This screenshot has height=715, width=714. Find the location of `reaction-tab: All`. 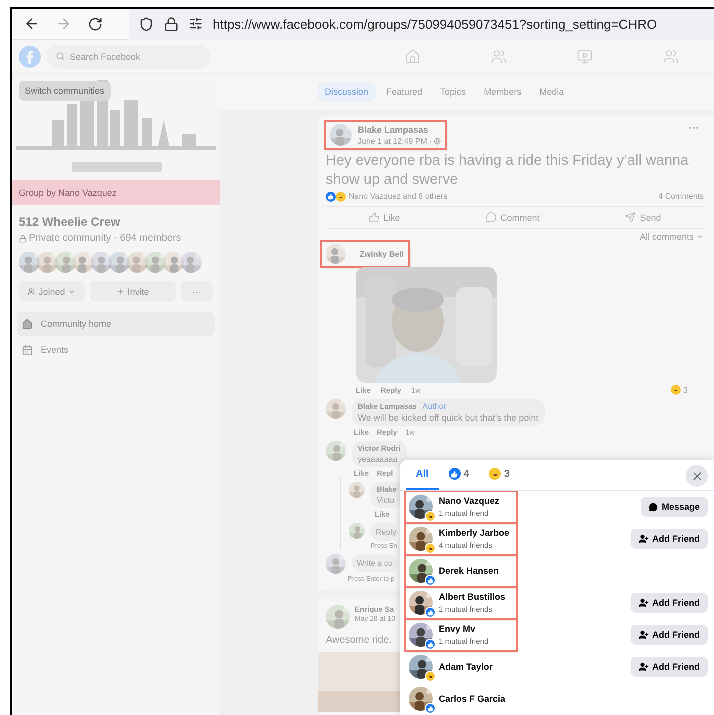

reaction-tab: All is located at coordinates (422, 475).